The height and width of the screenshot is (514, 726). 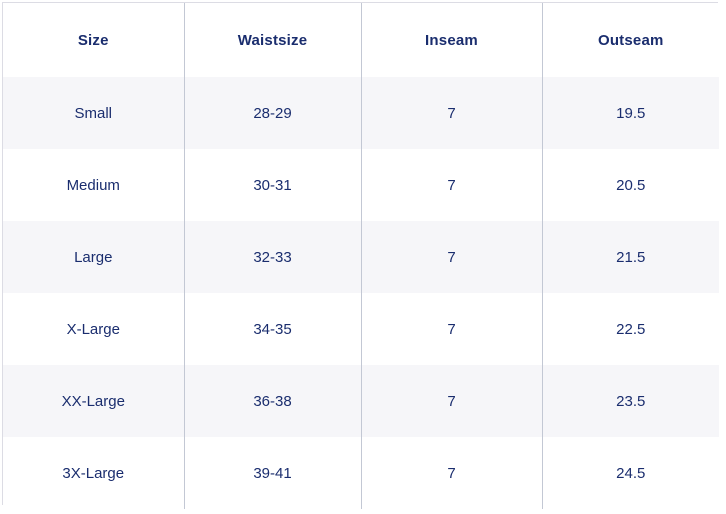 I want to click on cell-size: XX-Large, so click(x=94, y=401).